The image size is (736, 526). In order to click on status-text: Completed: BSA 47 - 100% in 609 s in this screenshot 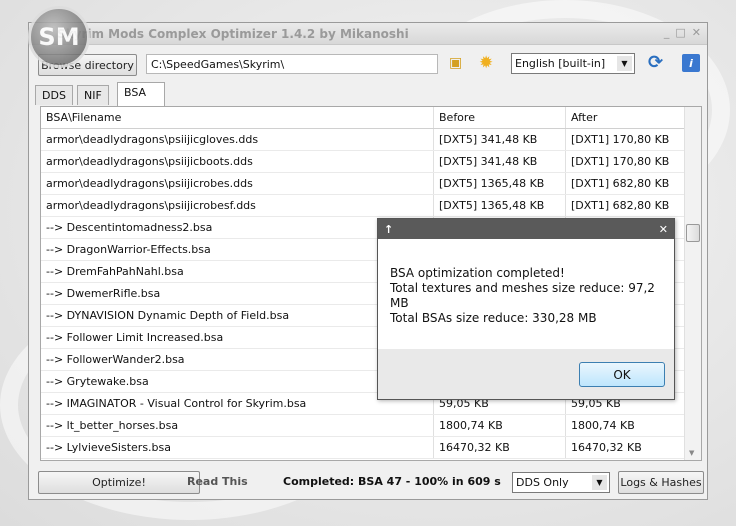, I will do `click(392, 481)`.